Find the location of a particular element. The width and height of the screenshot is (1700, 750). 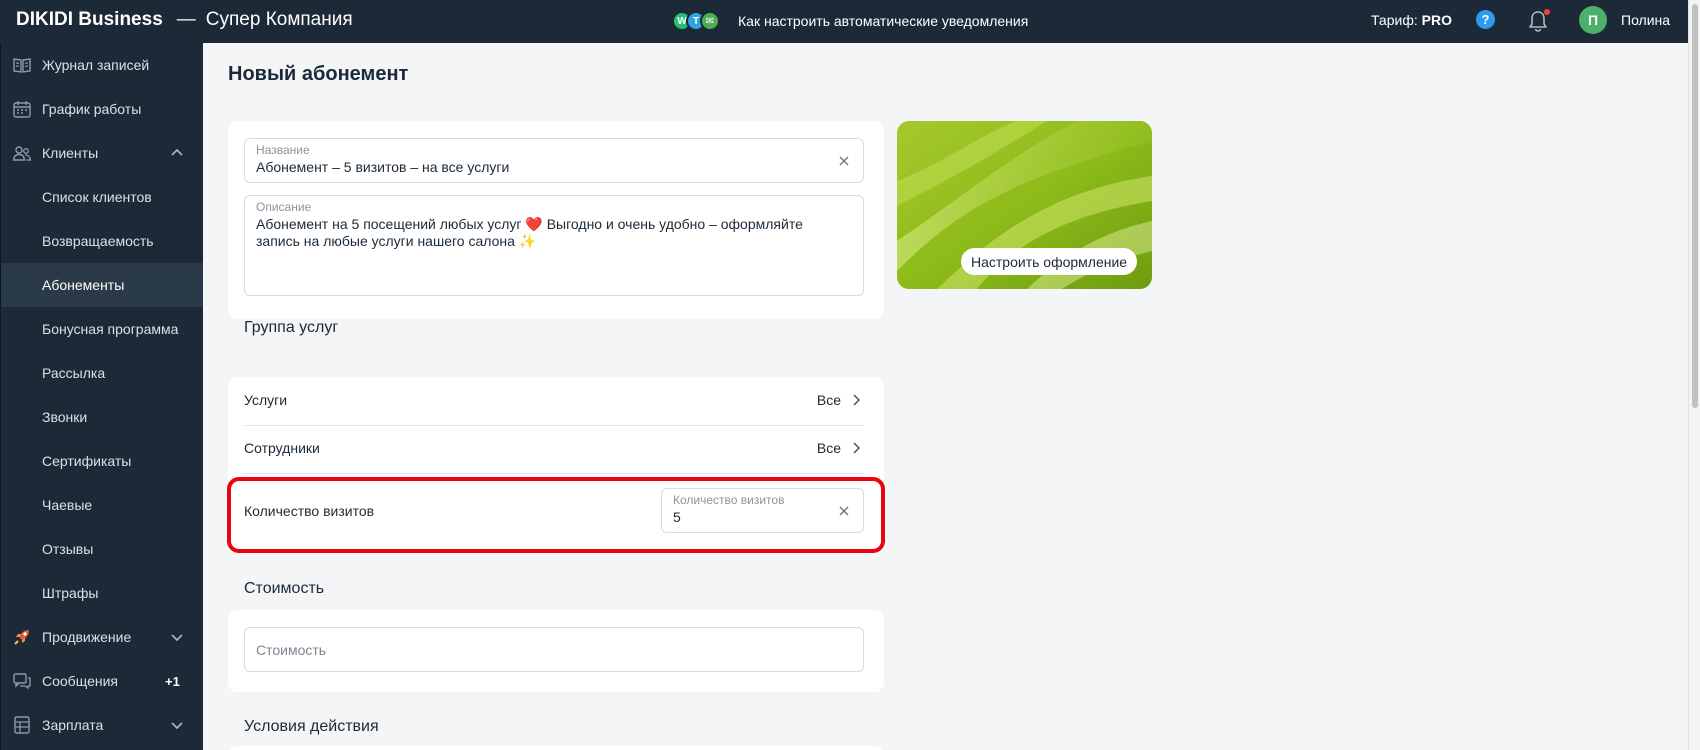

sidebar-item-promotion: Продвижение is located at coordinates (102, 637).